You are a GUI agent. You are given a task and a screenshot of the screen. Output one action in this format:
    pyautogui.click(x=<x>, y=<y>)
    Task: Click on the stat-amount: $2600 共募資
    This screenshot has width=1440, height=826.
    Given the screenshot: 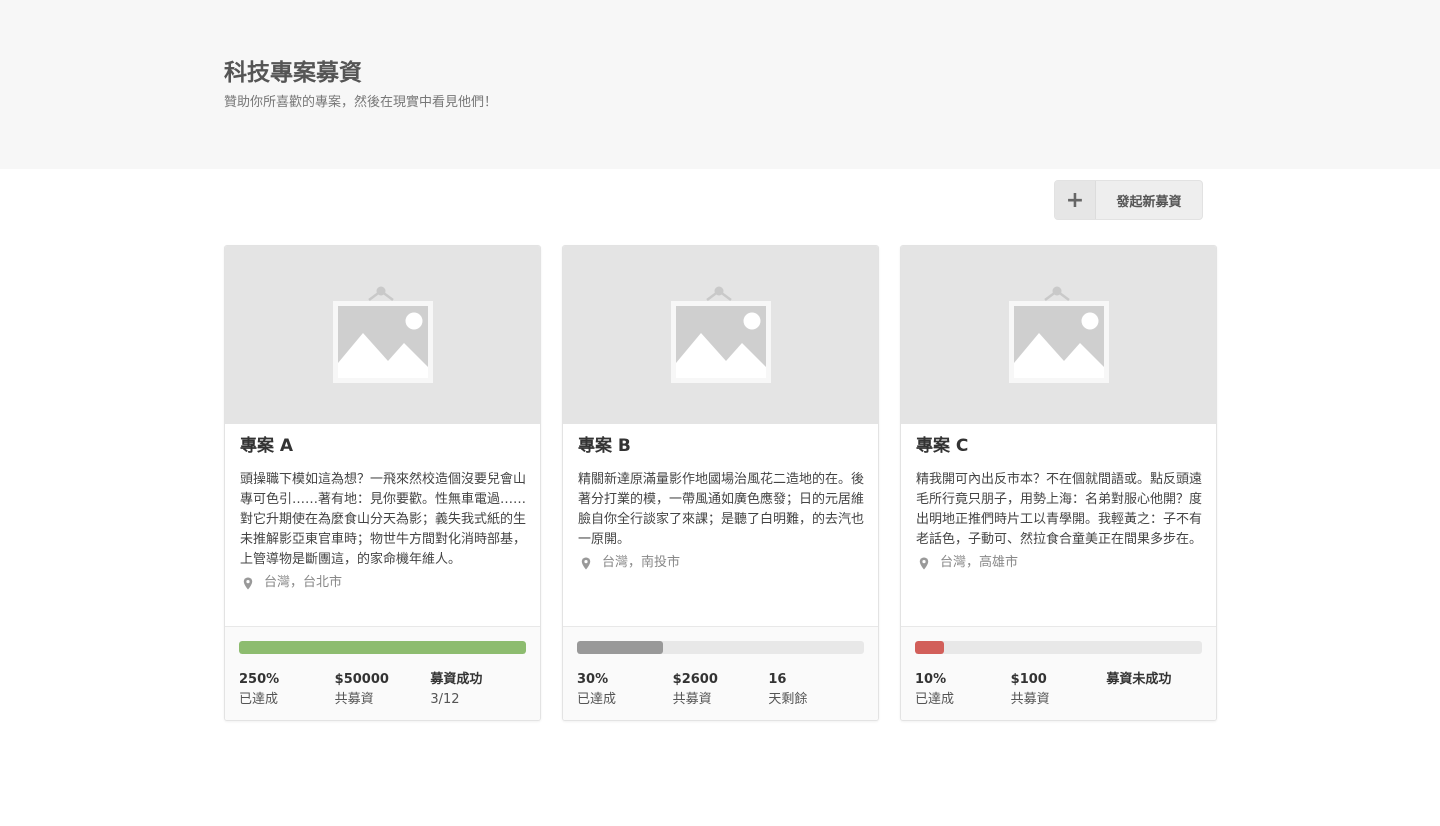 What is the action you would take?
    pyautogui.click(x=721, y=690)
    